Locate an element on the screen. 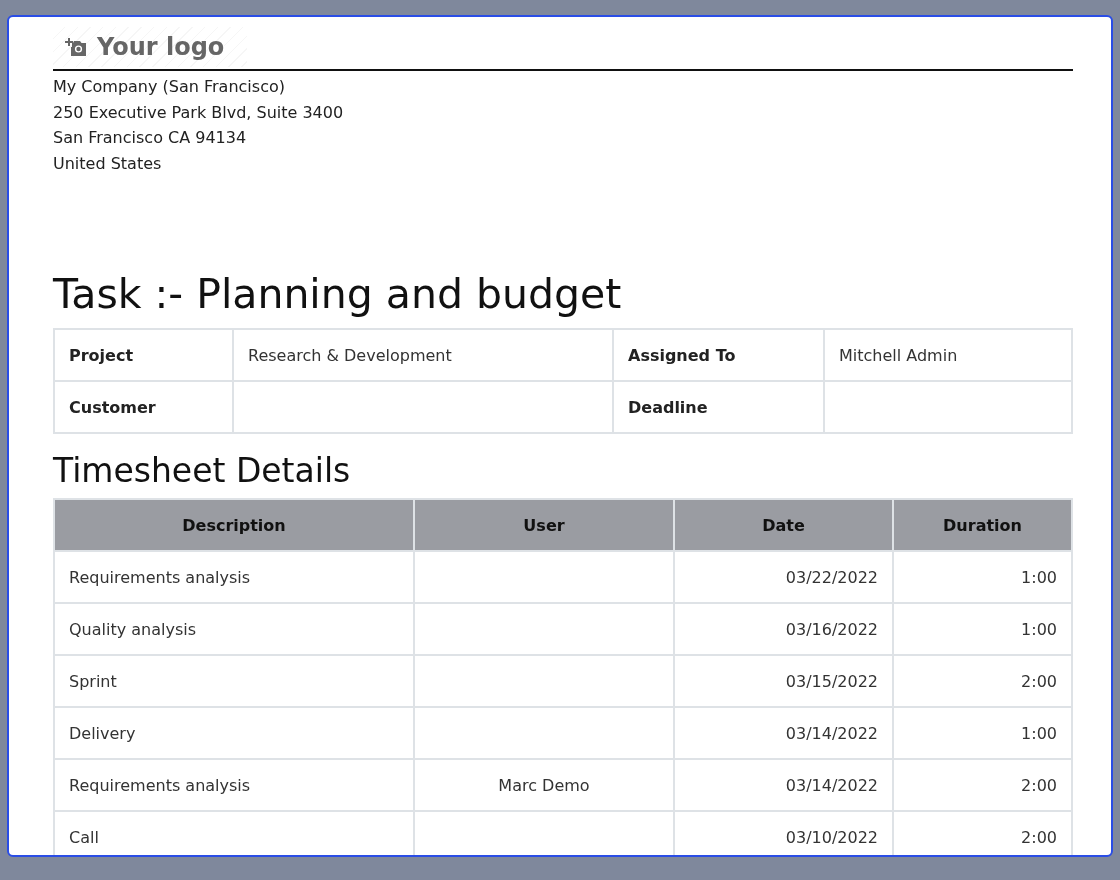 The width and height of the screenshot is (1120, 880). field-label: Project is located at coordinates (143, 355).